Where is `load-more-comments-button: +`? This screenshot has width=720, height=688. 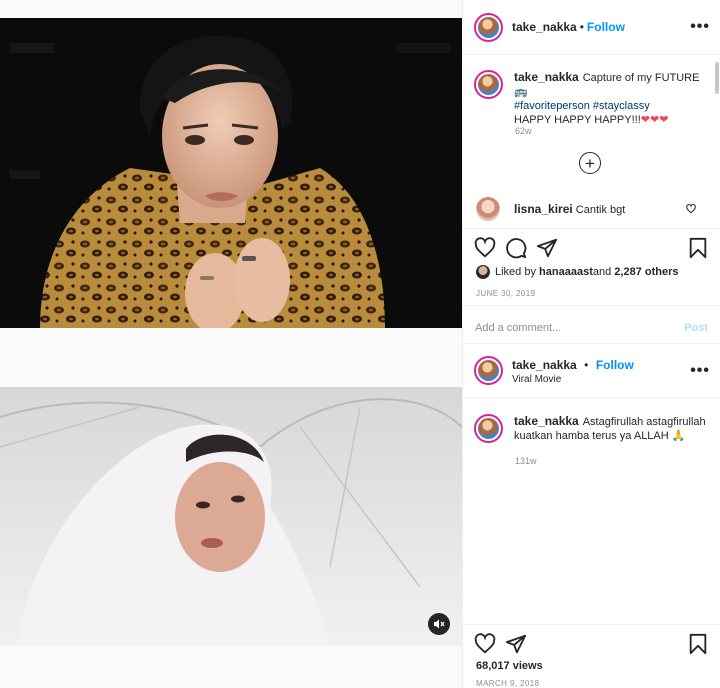 load-more-comments-button: + is located at coordinates (590, 163).